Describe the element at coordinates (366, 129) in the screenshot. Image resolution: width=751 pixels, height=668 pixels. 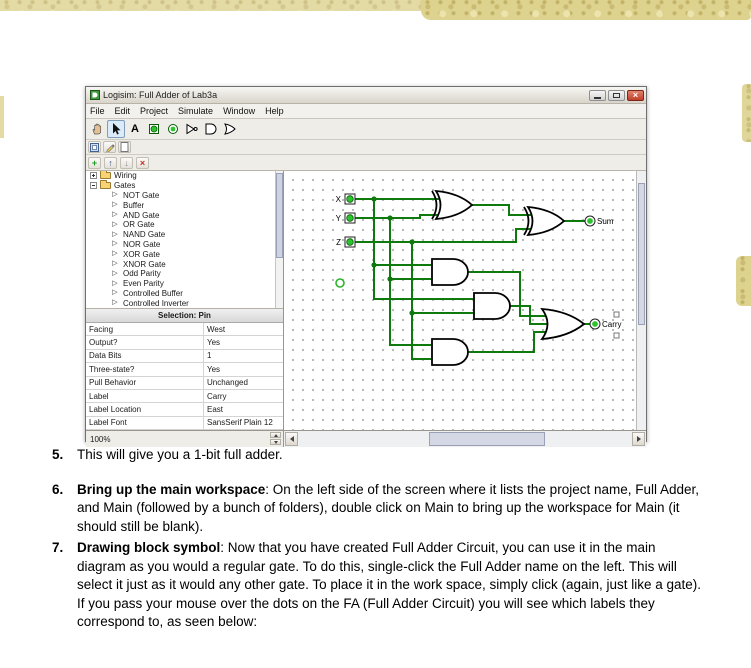
I see `main-toolbar: A` at that location.